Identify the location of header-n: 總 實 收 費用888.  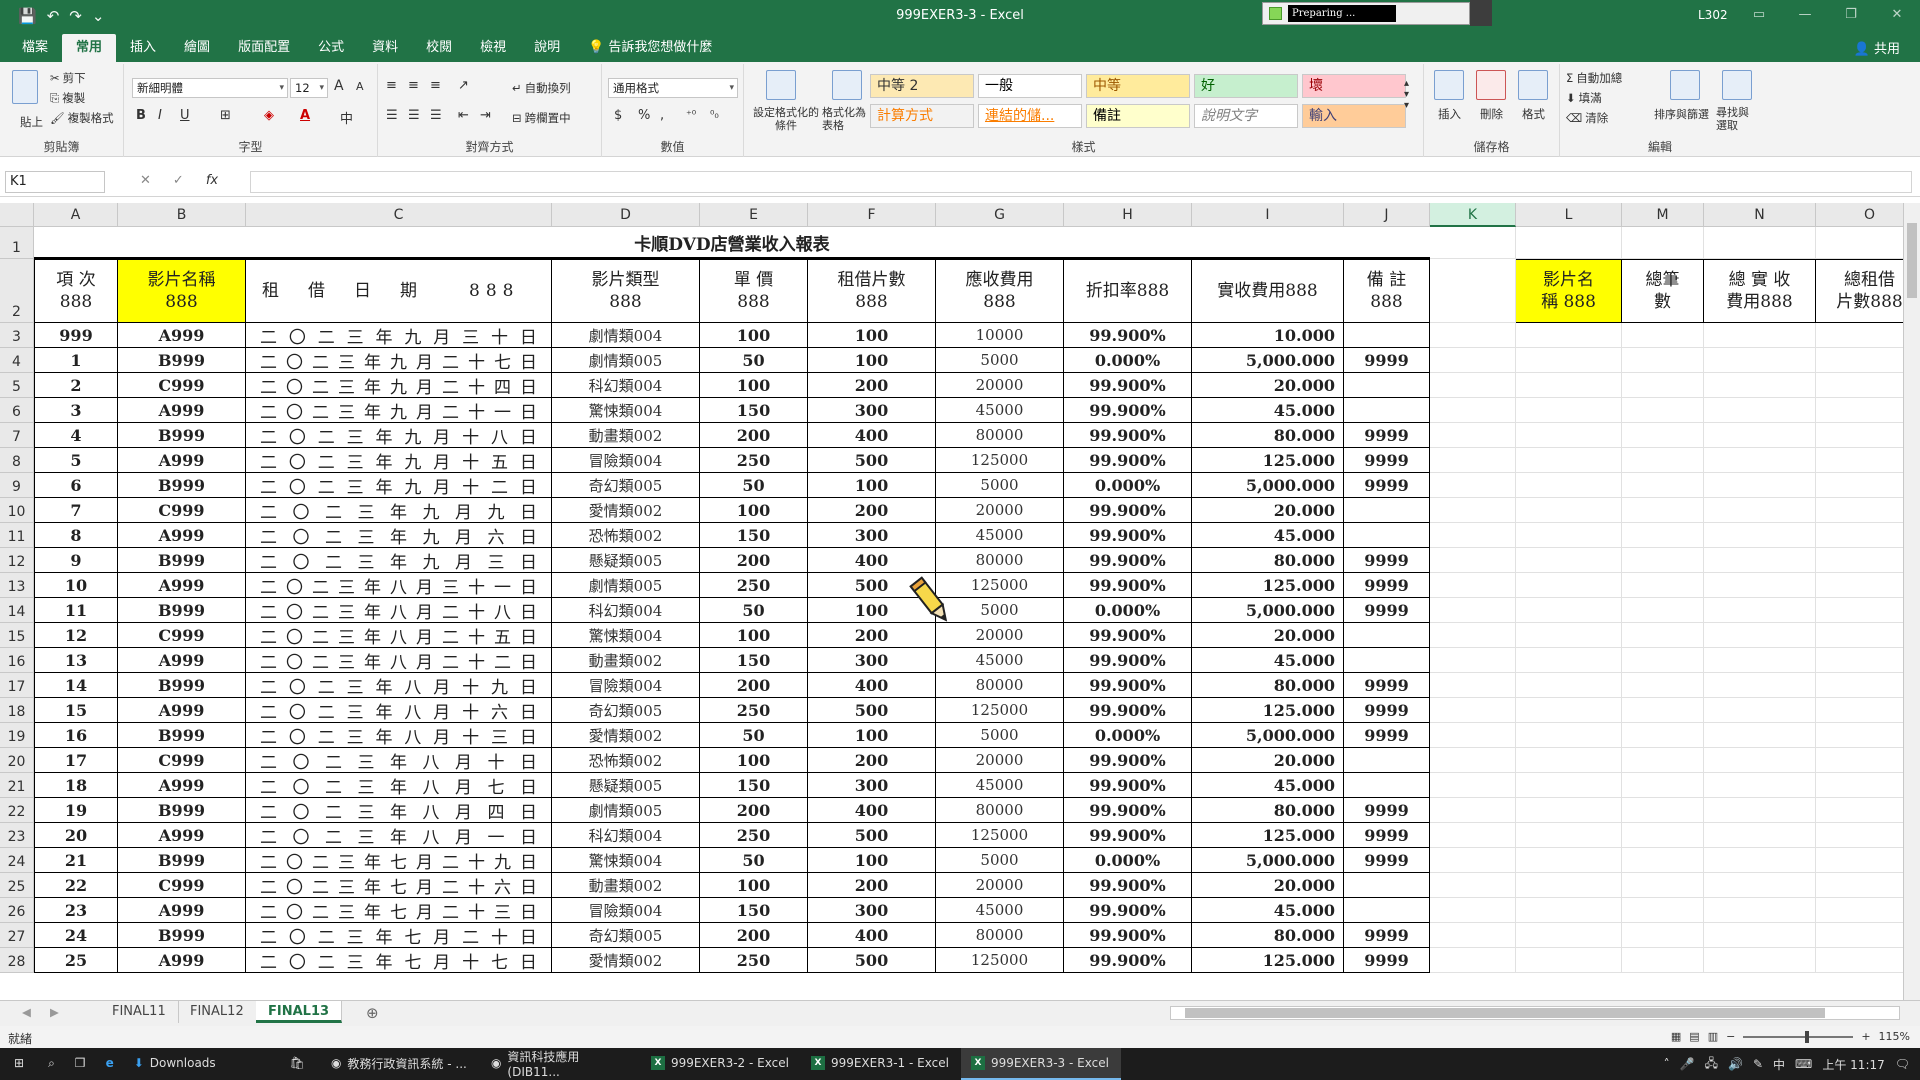
(1760, 291).